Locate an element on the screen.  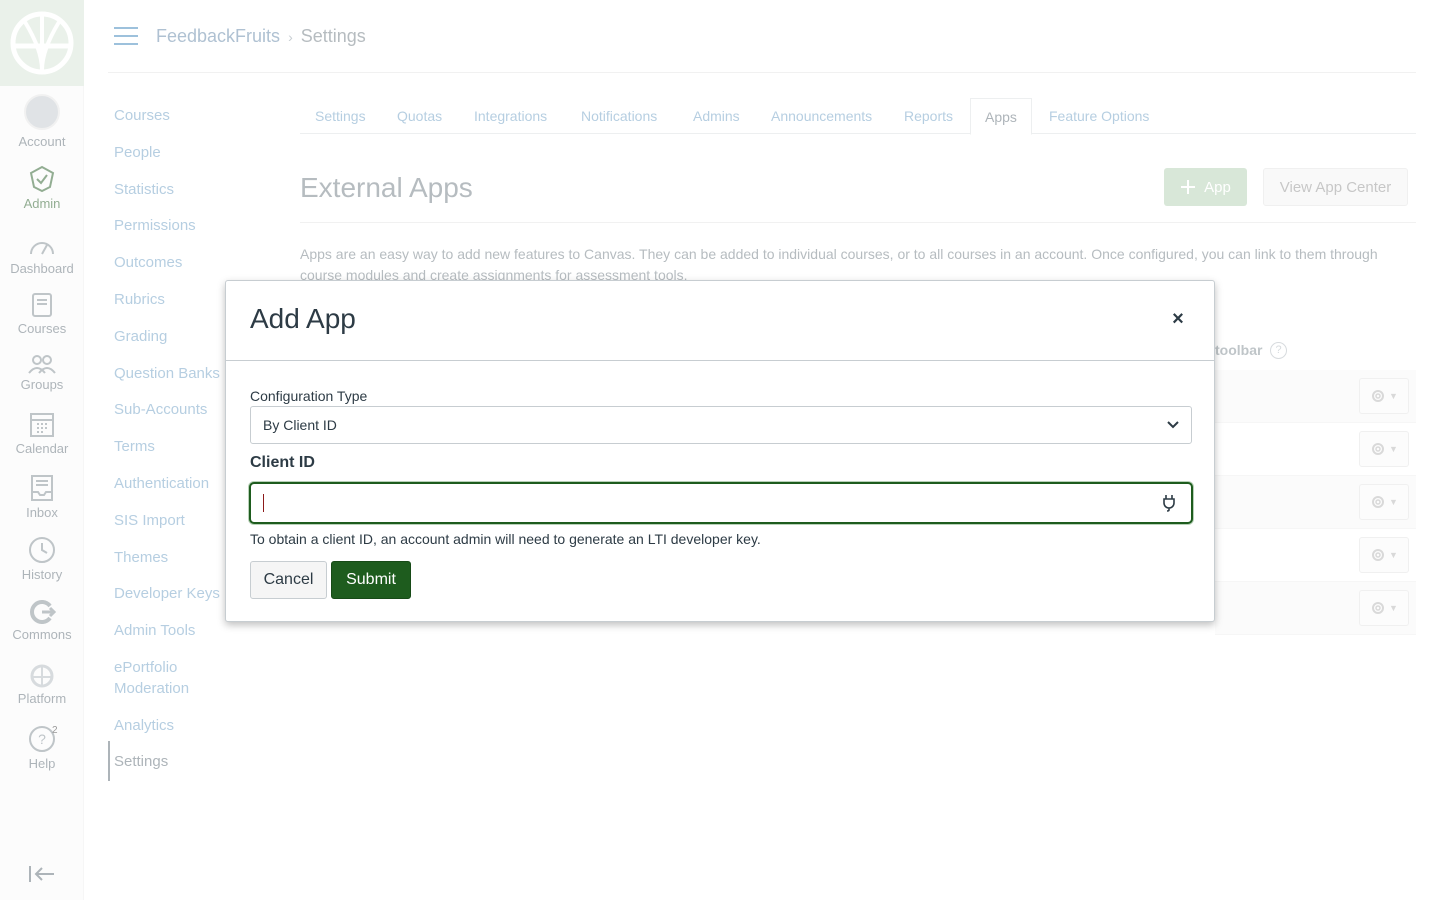
cancel-button: Cancel is located at coordinates (288, 580).